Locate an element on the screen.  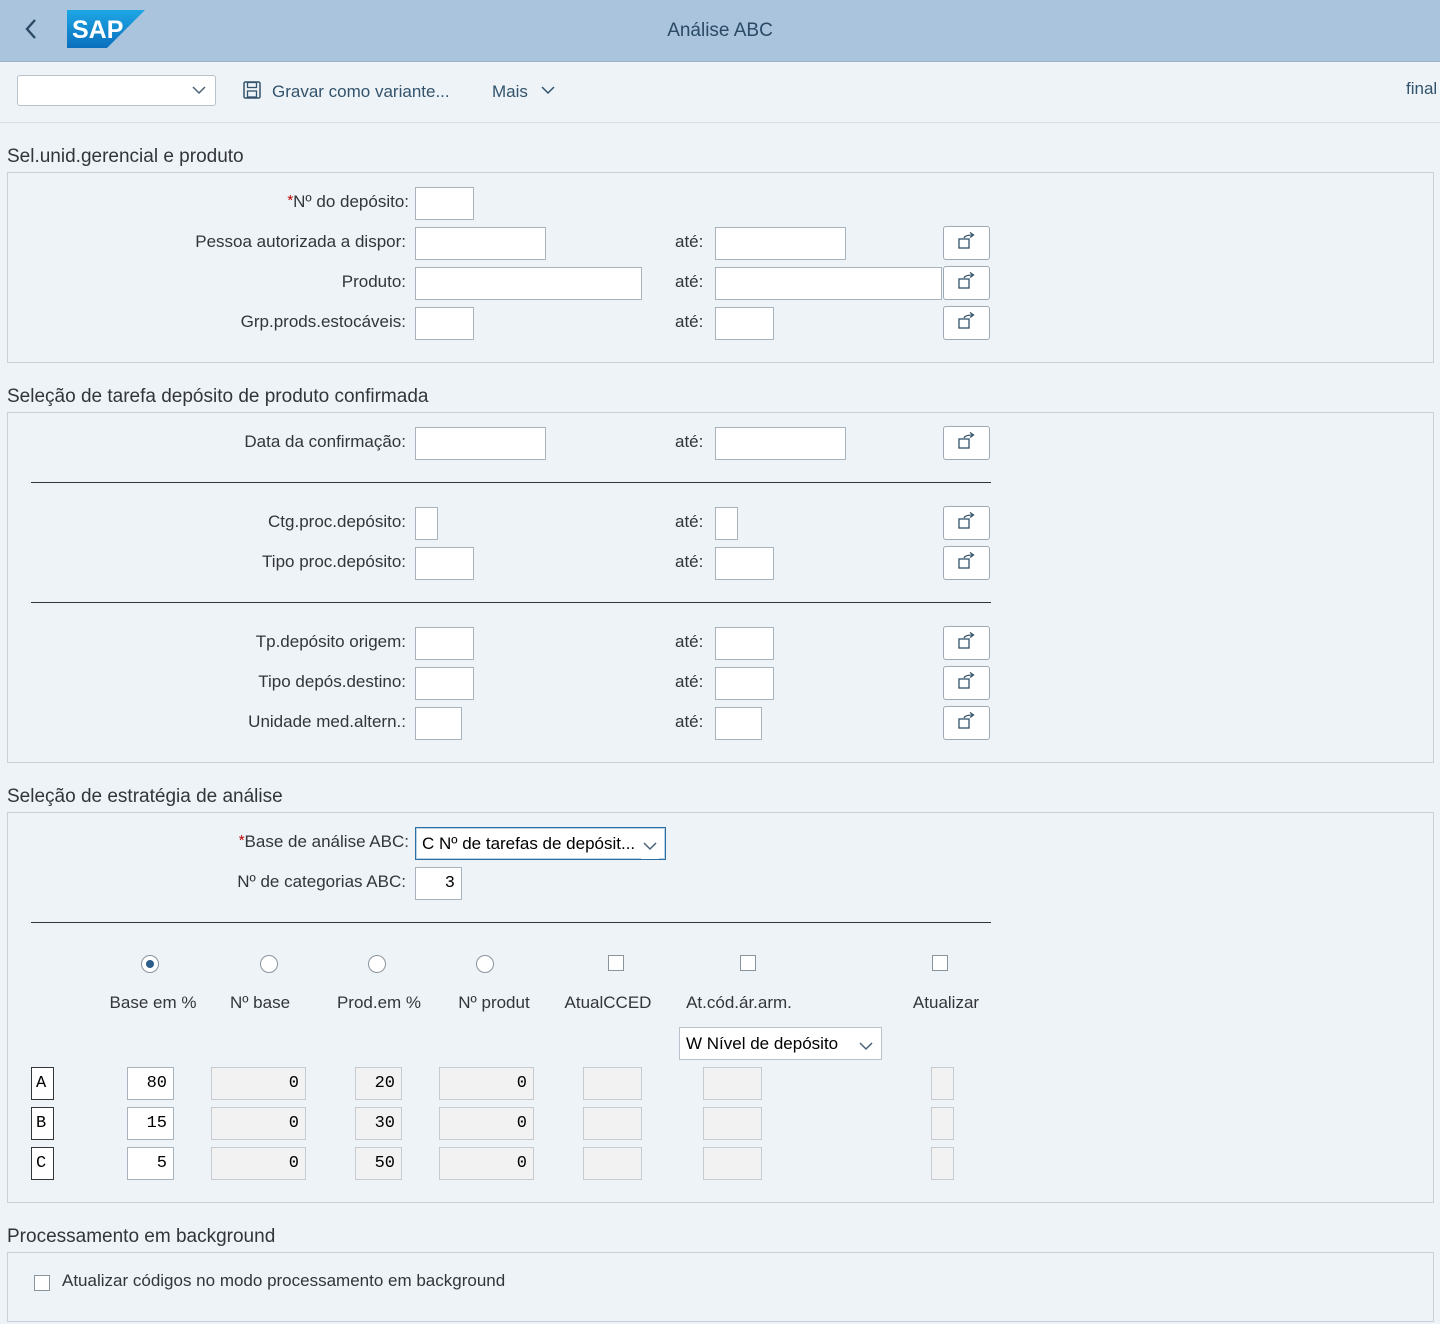
alternative-unit-label: Unidade med.altern.: is located at coordinates (327, 721).